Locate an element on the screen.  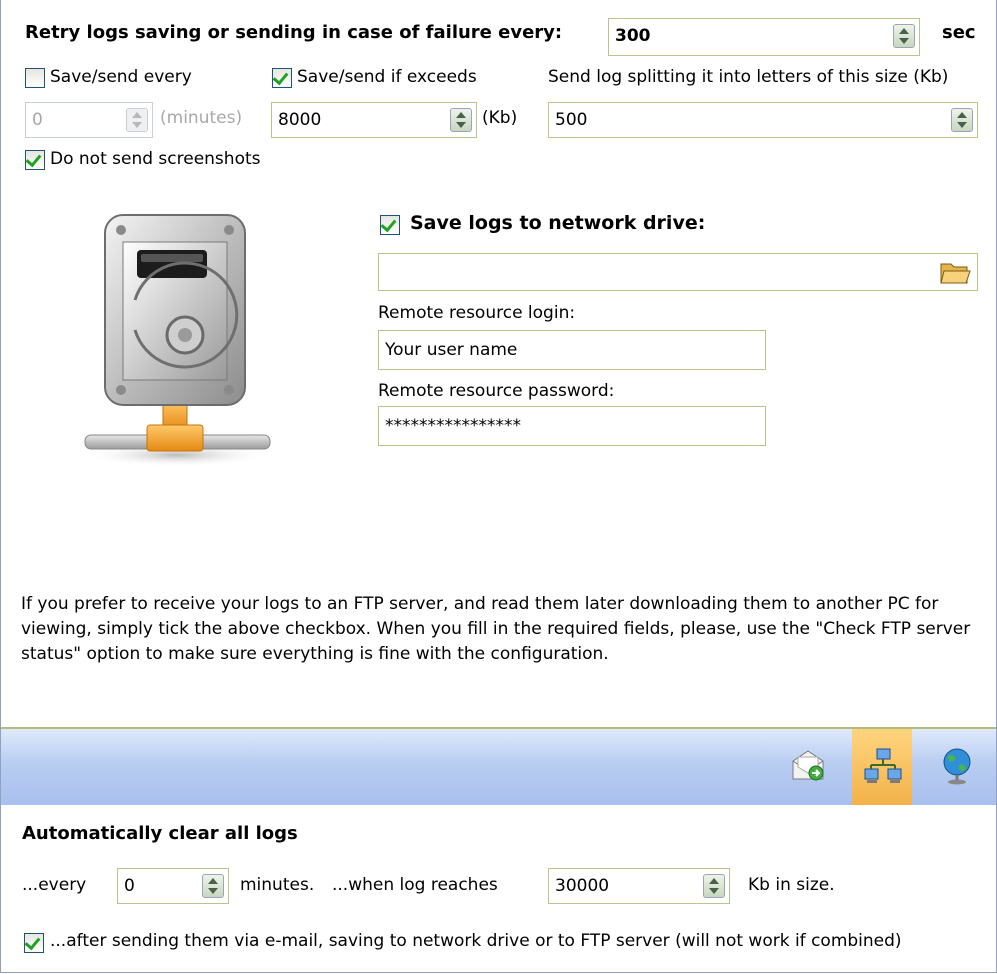
log-delivery-toolbar is located at coordinates (498, 766).